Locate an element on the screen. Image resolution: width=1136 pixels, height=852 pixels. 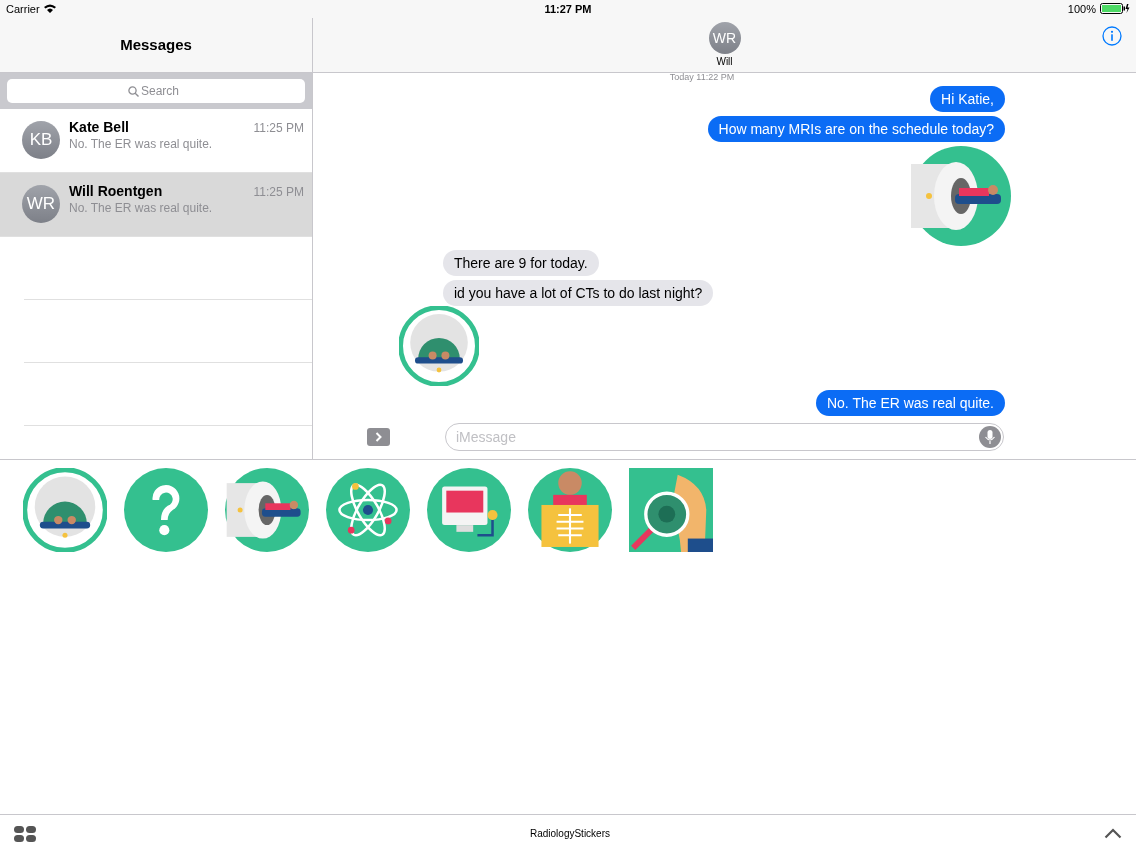
message-bubble: Hi Katie, is located at coordinates (967, 99).